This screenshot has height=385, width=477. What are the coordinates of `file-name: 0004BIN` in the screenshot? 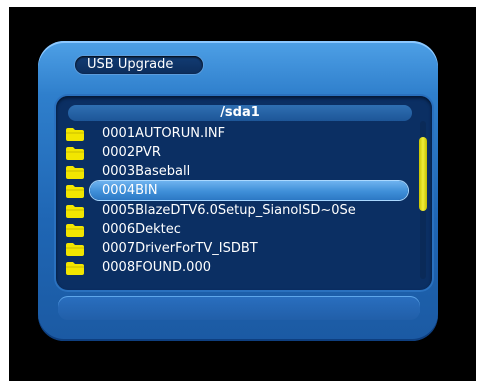 It's located at (130, 190).